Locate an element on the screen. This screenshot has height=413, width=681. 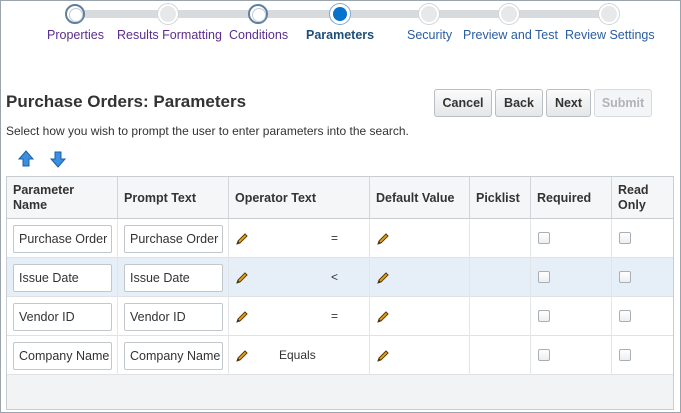
parameter-name-cell: Issue Date is located at coordinates (62, 277).